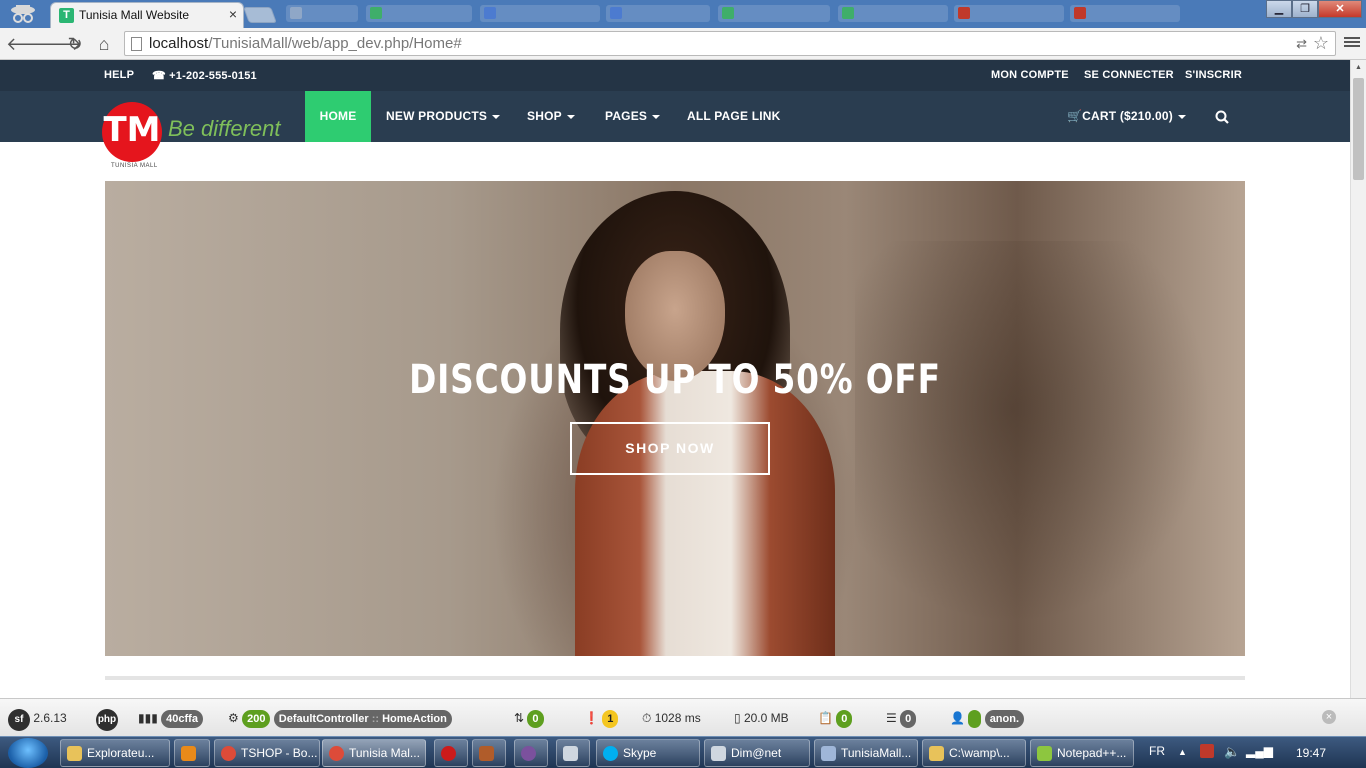  Describe the element at coordinates (260, 15) in the screenshot. I see `new-tab-button` at that location.